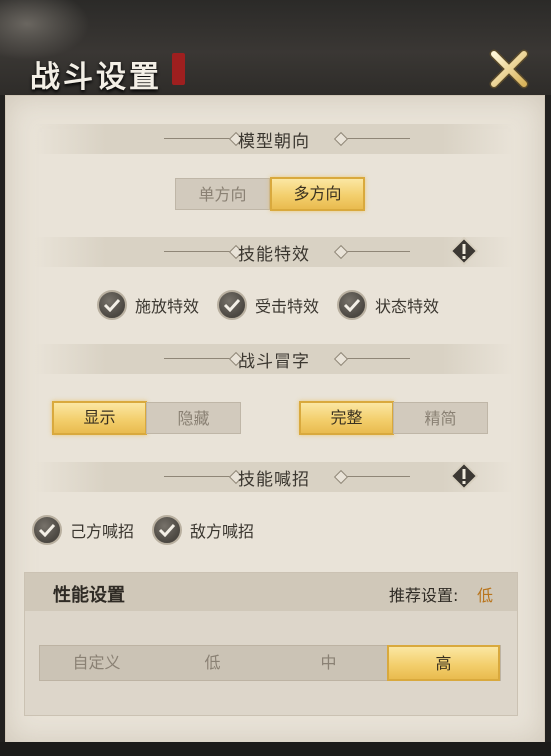 Image resolution: width=551 pixels, height=756 pixels. What do you see at coordinates (440, 418) in the screenshot?
I see `damage-simple-button: 精简` at bounding box center [440, 418].